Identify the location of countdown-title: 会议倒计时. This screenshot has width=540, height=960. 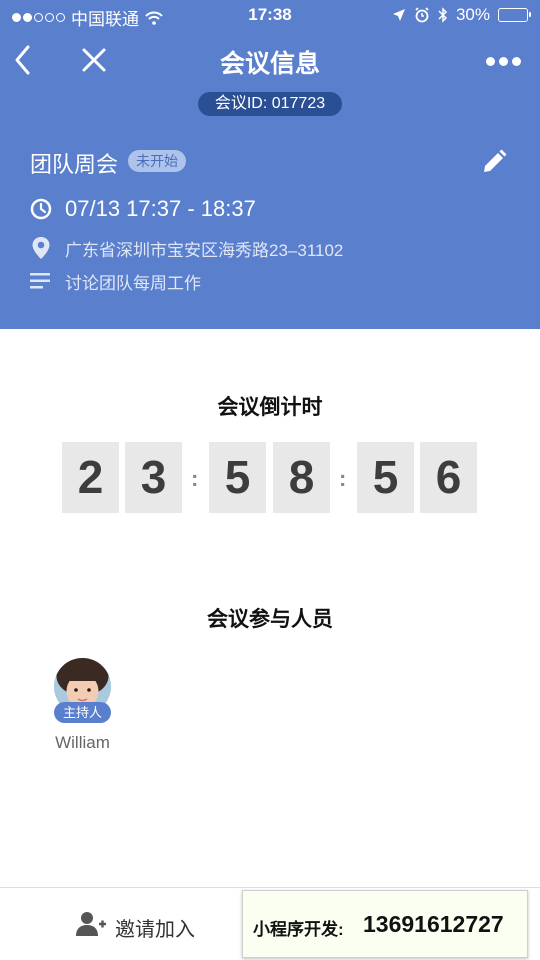
(270, 407).